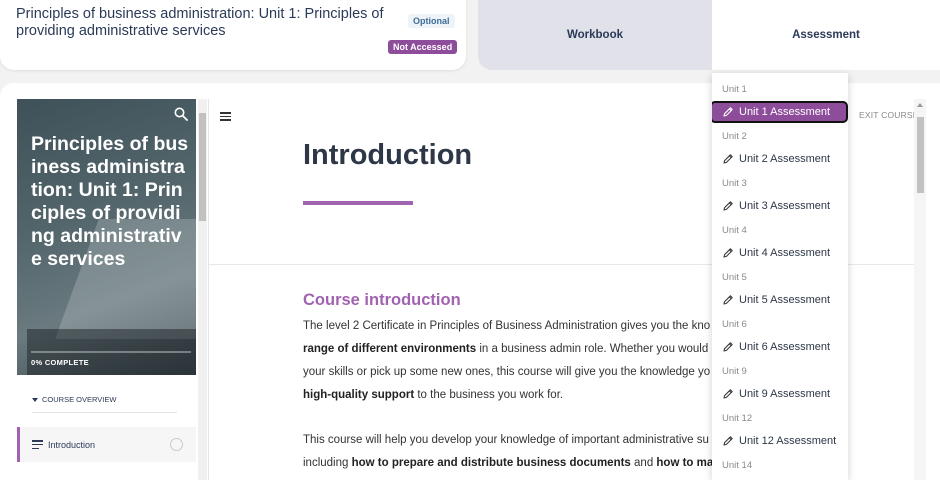 The width and height of the screenshot is (940, 480). Describe the element at coordinates (358, 203) in the screenshot. I see `heading-underline` at that location.